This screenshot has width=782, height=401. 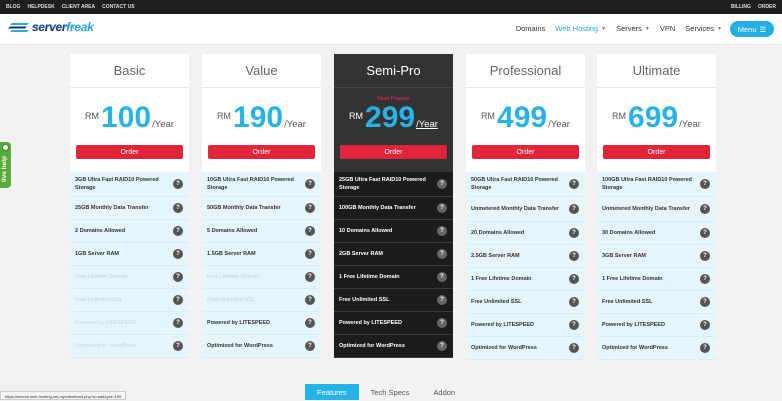 What do you see at coordinates (763, 29) in the screenshot?
I see `hamburger-icon: ☰` at bounding box center [763, 29].